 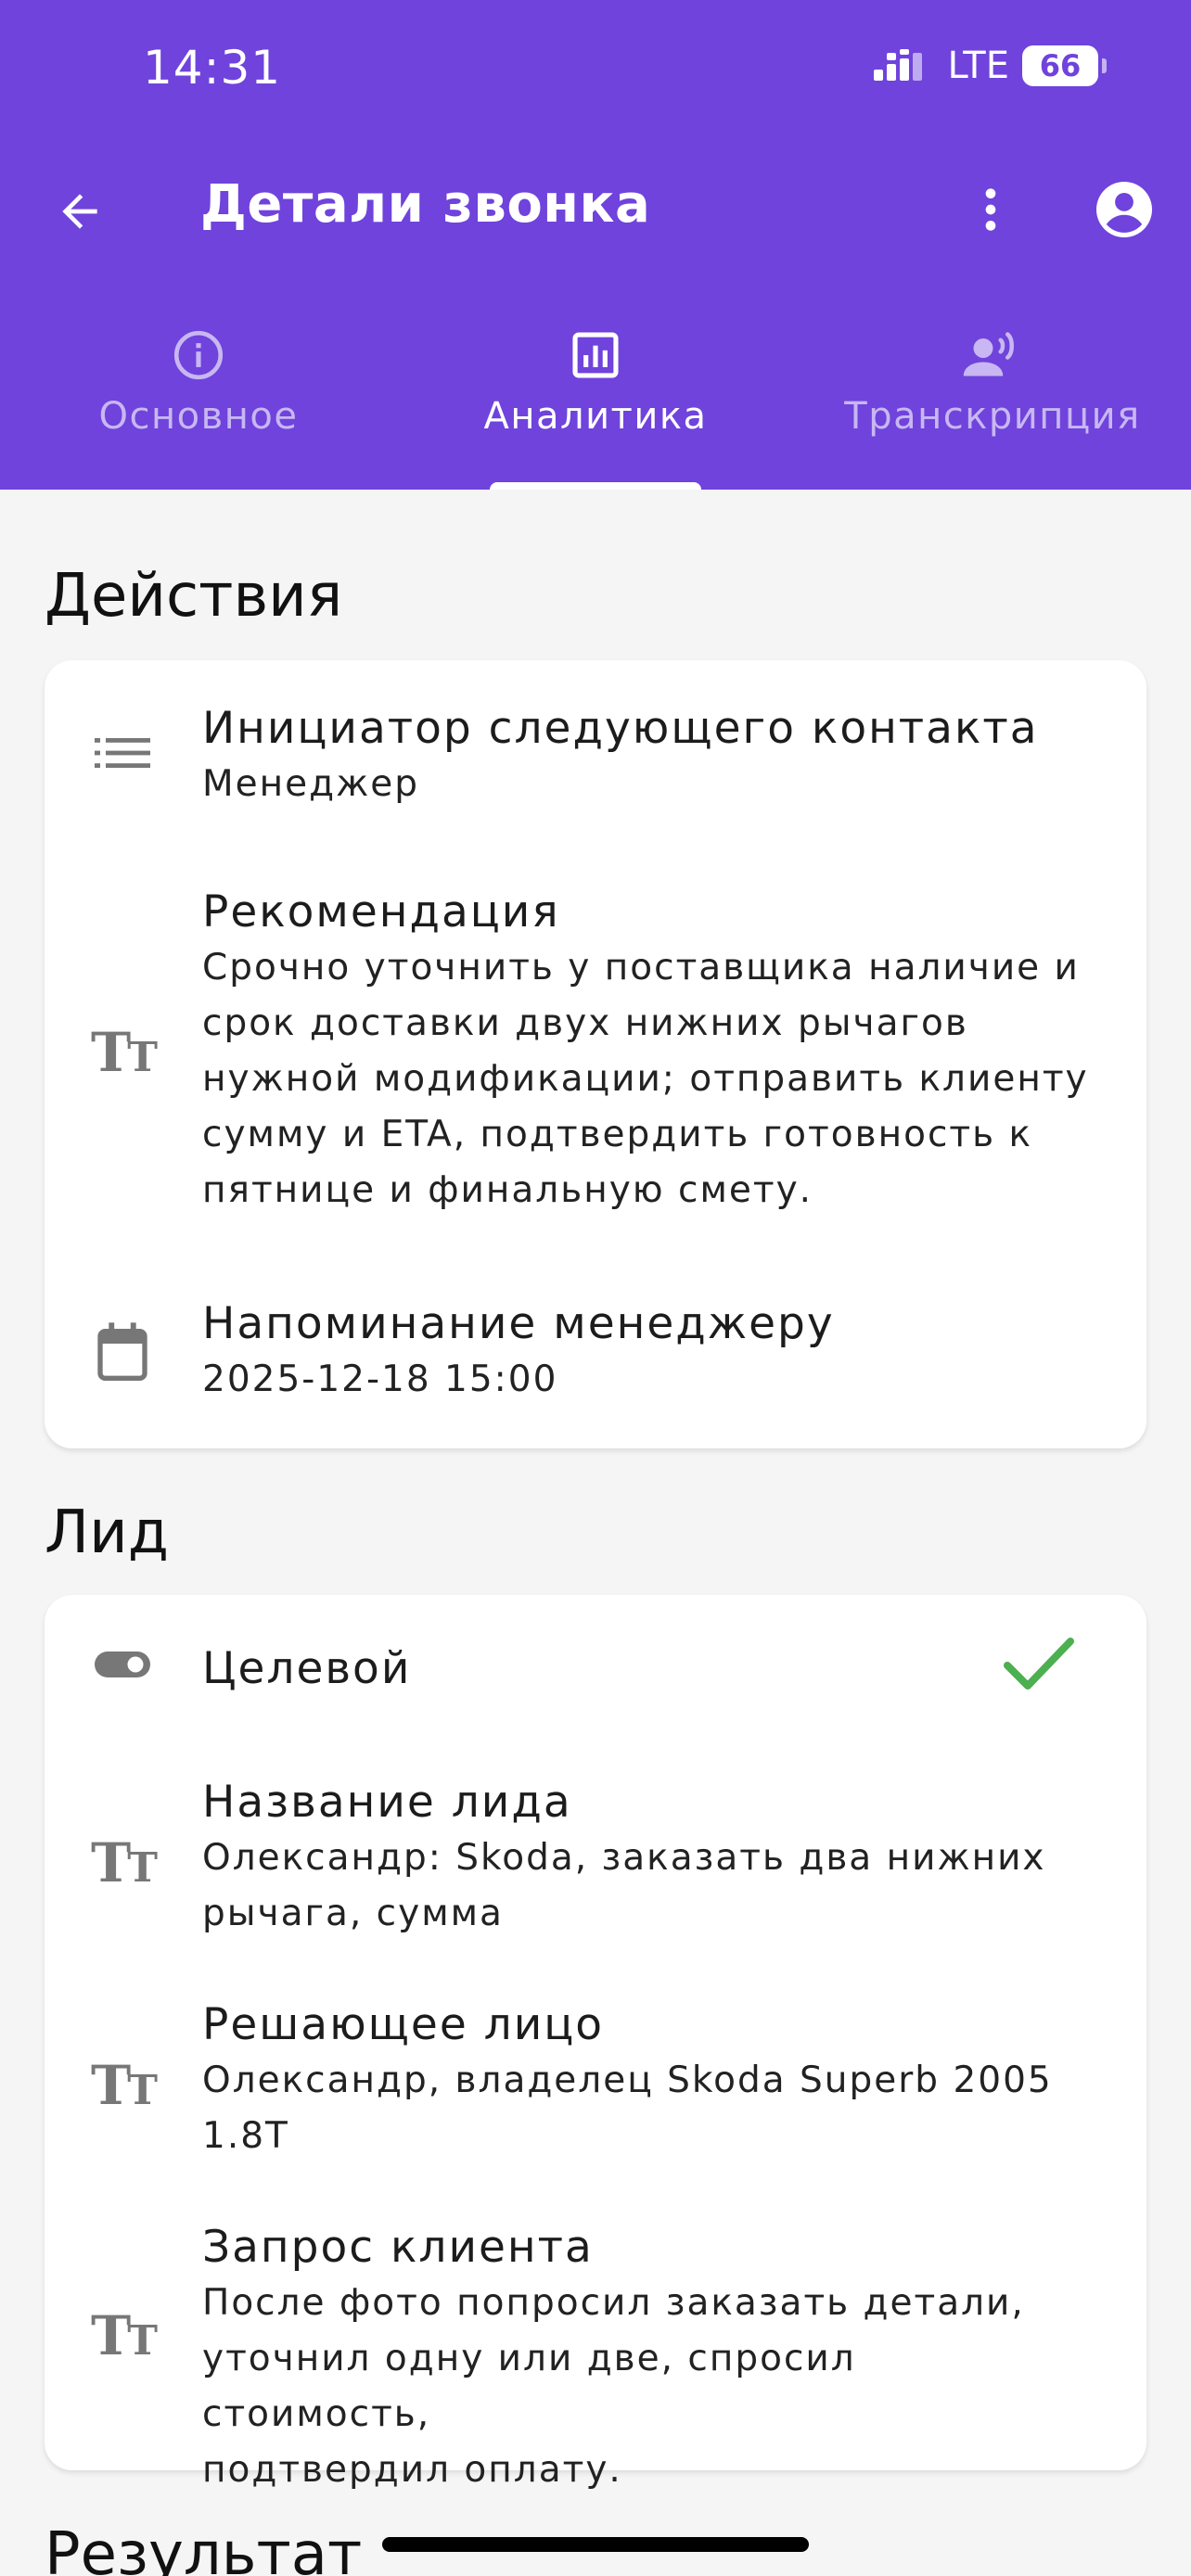 I want to click on tab-main: Основное, so click(x=198, y=376).